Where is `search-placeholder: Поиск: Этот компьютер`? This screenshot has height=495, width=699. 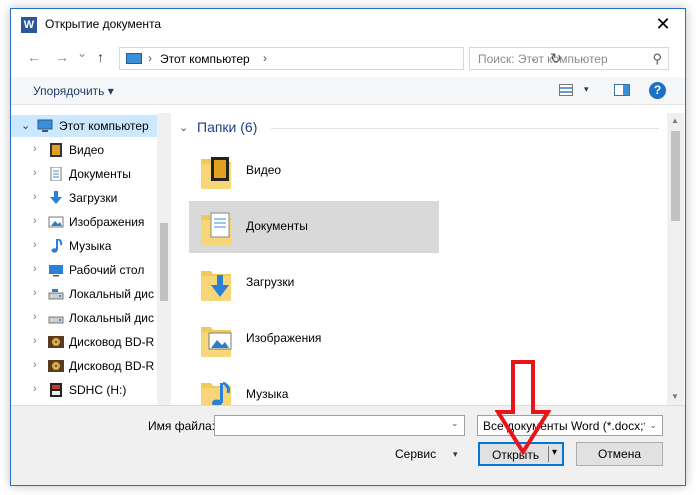
search-placeholder: Поиск: Этот компьютер is located at coordinates (543, 59).